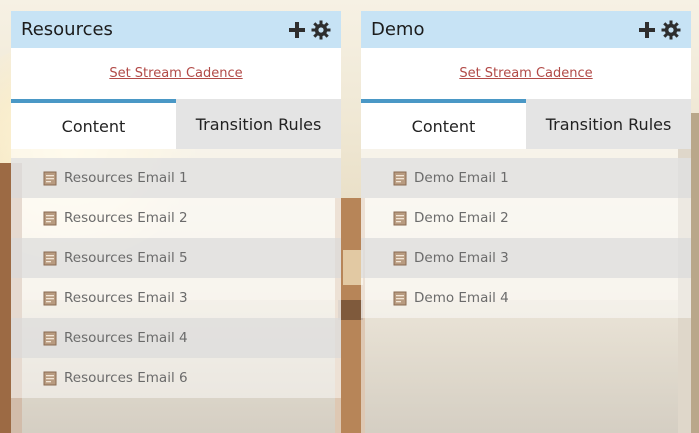 This screenshot has height=433, width=699. I want to click on item-label: Resources Email 6, so click(126, 378).